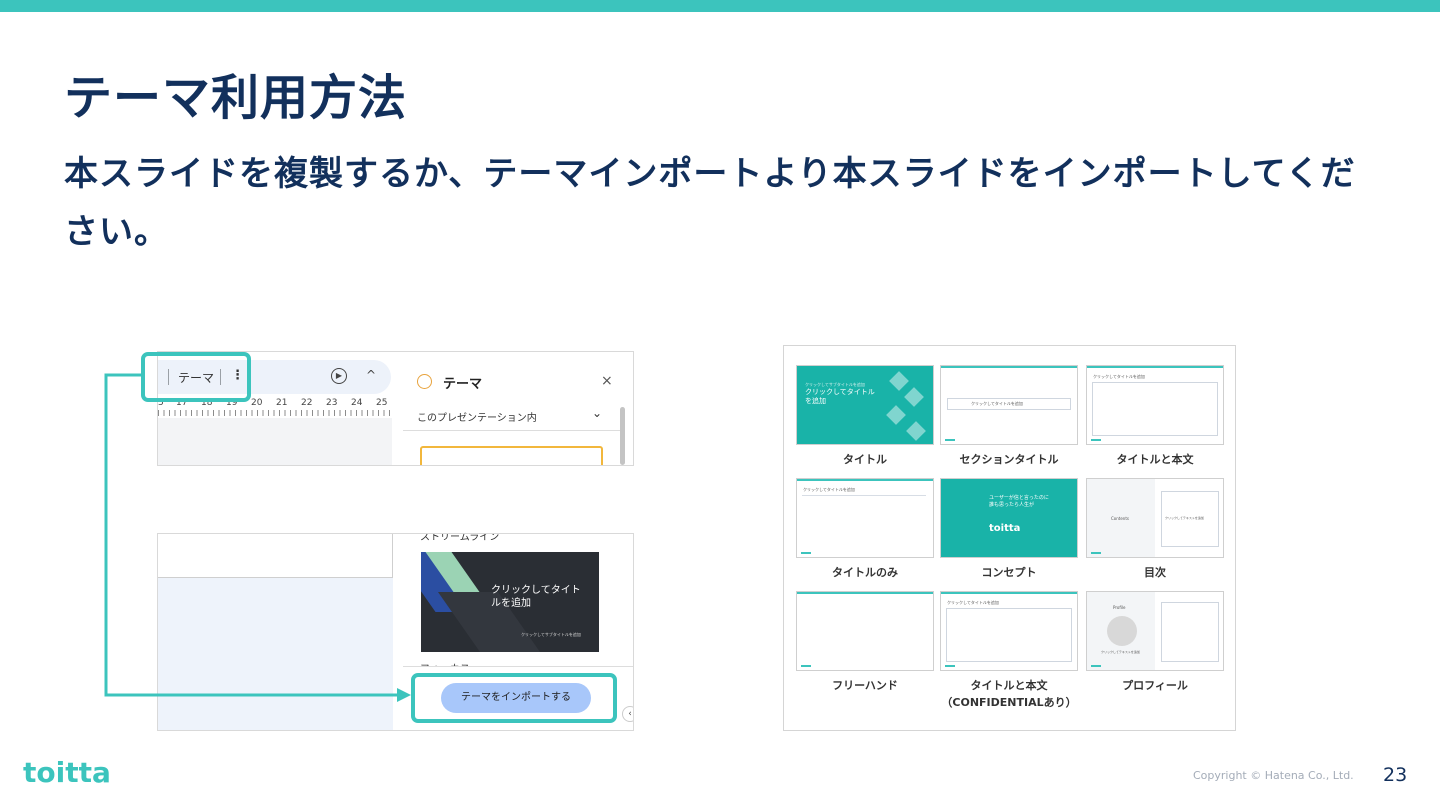 Image resolution: width=1440 pixels, height=810 pixels. I want to click on layout-label: タイトル, so click(865, 459).